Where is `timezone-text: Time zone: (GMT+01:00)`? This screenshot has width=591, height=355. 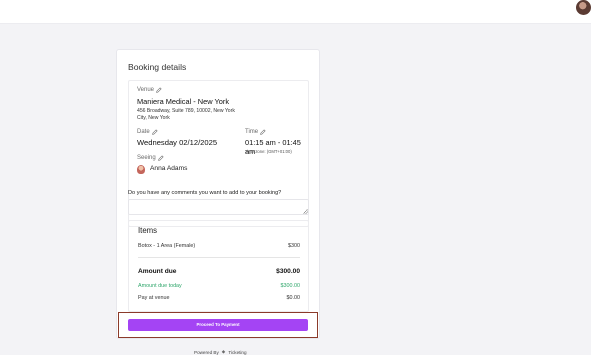
timezone-text: Time zone: (GMT+01:00) is located at coordinates (268, 151).